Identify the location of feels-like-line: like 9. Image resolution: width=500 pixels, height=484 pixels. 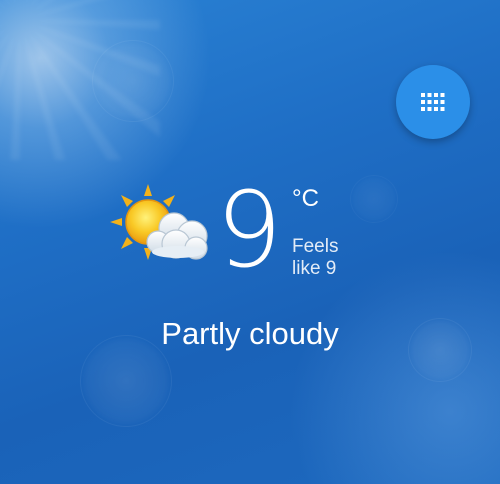
(314, 268).